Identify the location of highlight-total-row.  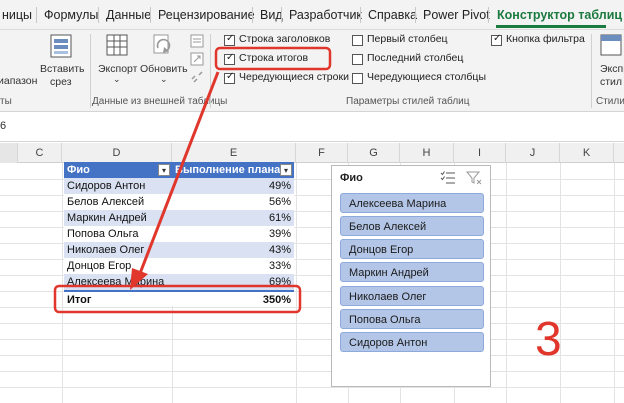
(177, 299).